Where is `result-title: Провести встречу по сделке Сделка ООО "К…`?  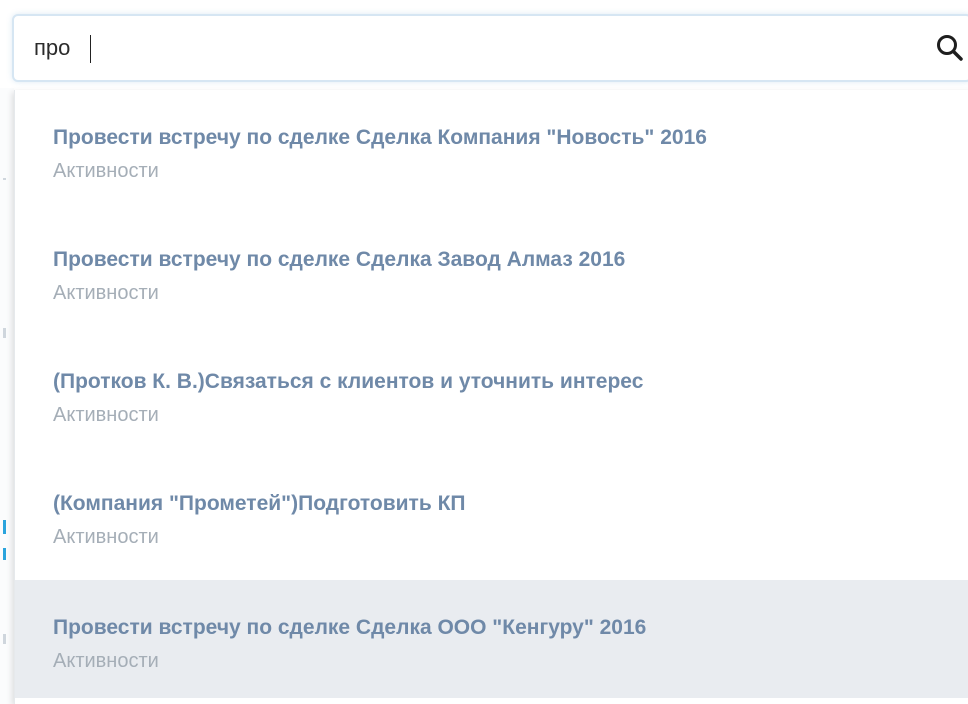 result-title: Провести встречу по сделке Сделка ООО "К… is located at coordinates (350, 627).